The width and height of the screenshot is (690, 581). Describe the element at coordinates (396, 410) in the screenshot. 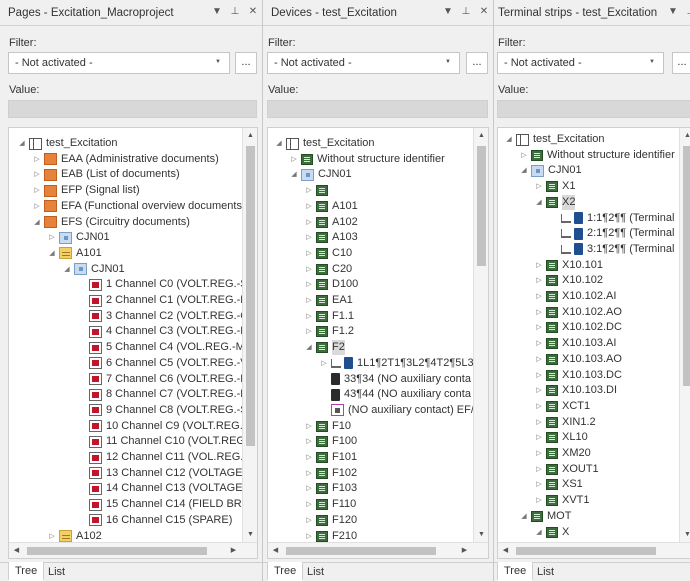

I see `tree-node: (NO auxiliary contact) EF/` at that location.